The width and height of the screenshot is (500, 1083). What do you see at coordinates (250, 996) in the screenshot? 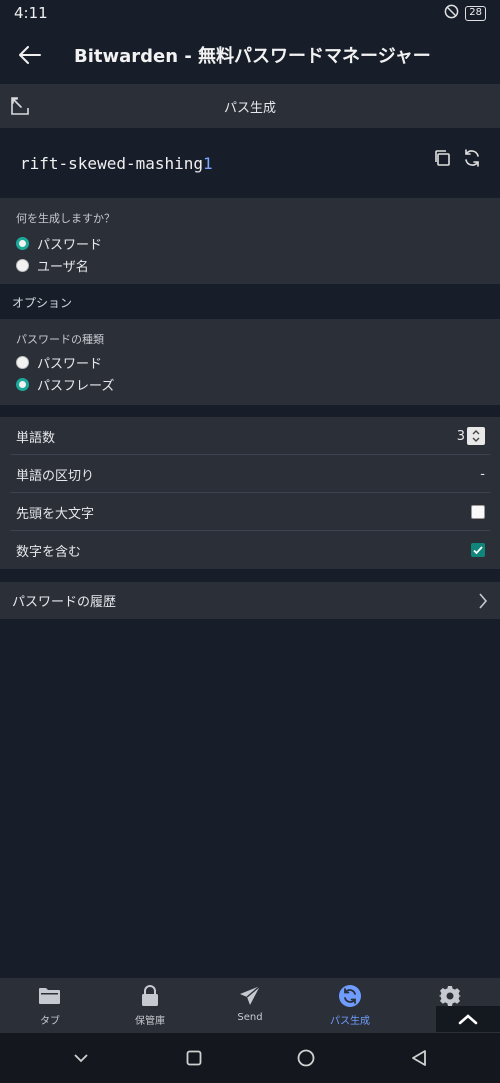
I see `send-icon` at bounding box center [250, 996].